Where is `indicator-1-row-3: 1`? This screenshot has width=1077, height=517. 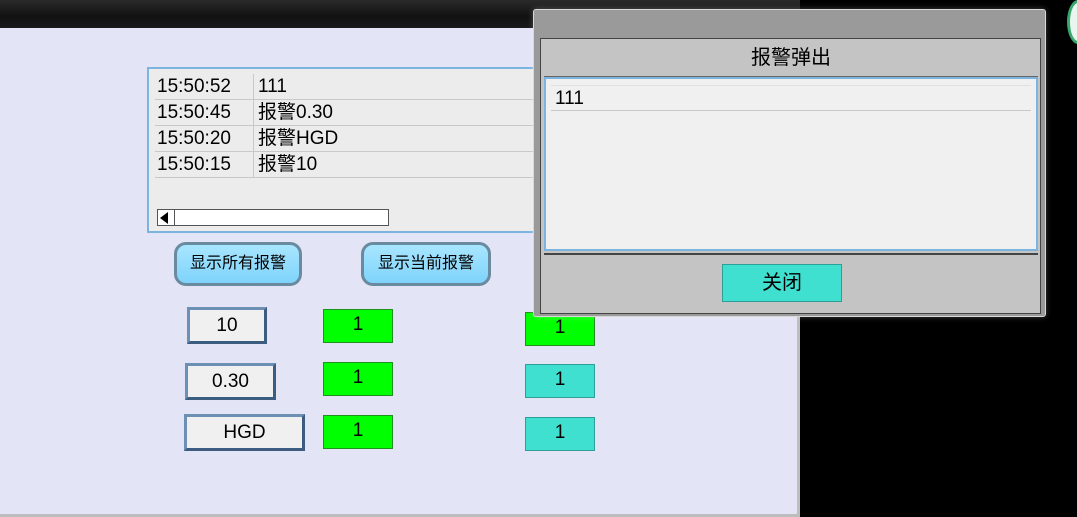
indicator-1-row-3: 1 is located at coordinates (358, 432).